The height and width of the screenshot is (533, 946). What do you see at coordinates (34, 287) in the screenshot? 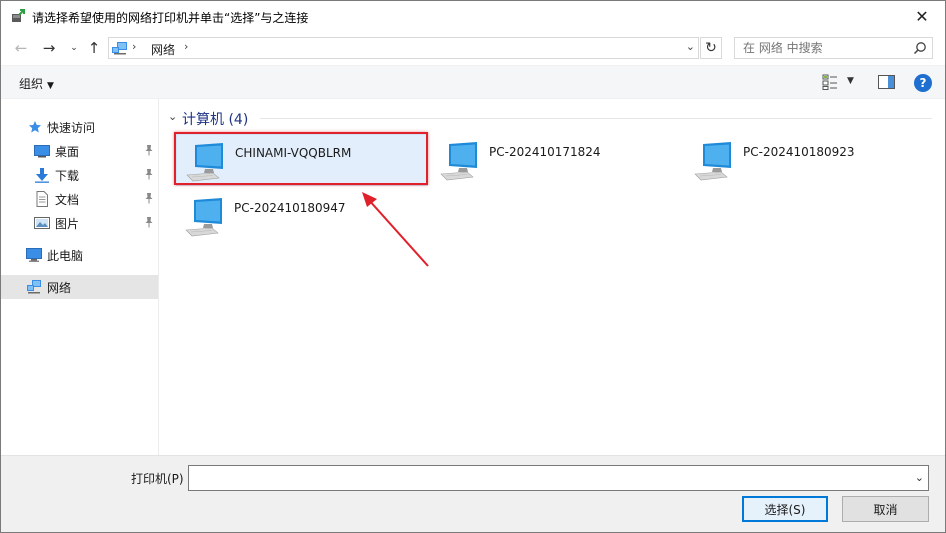
I see `network-icon` at bounding box center [34, 287].